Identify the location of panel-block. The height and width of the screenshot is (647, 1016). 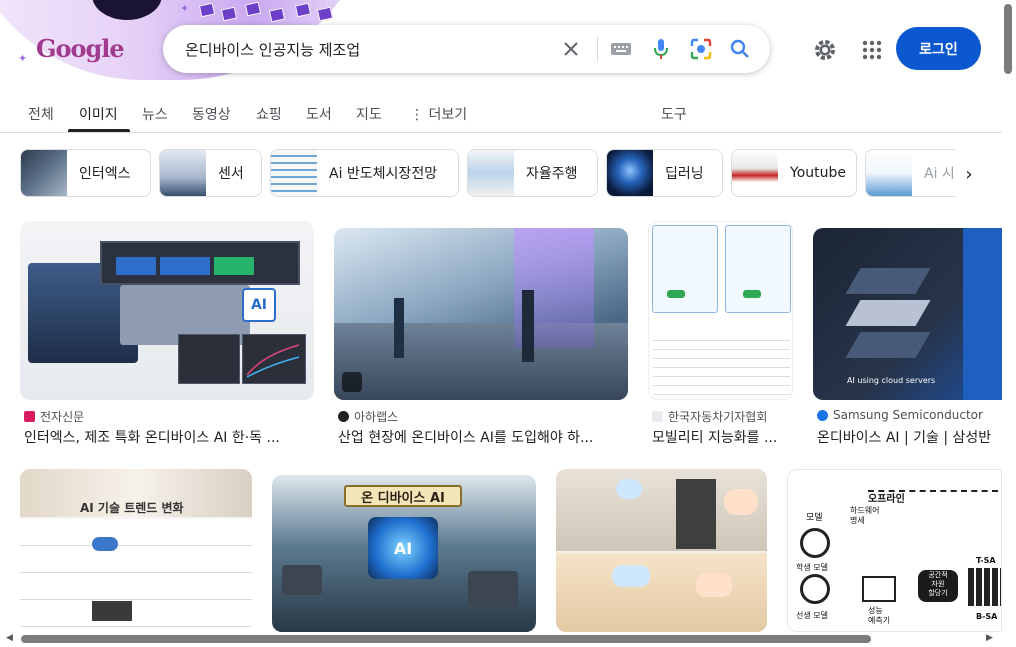
(234, 266).